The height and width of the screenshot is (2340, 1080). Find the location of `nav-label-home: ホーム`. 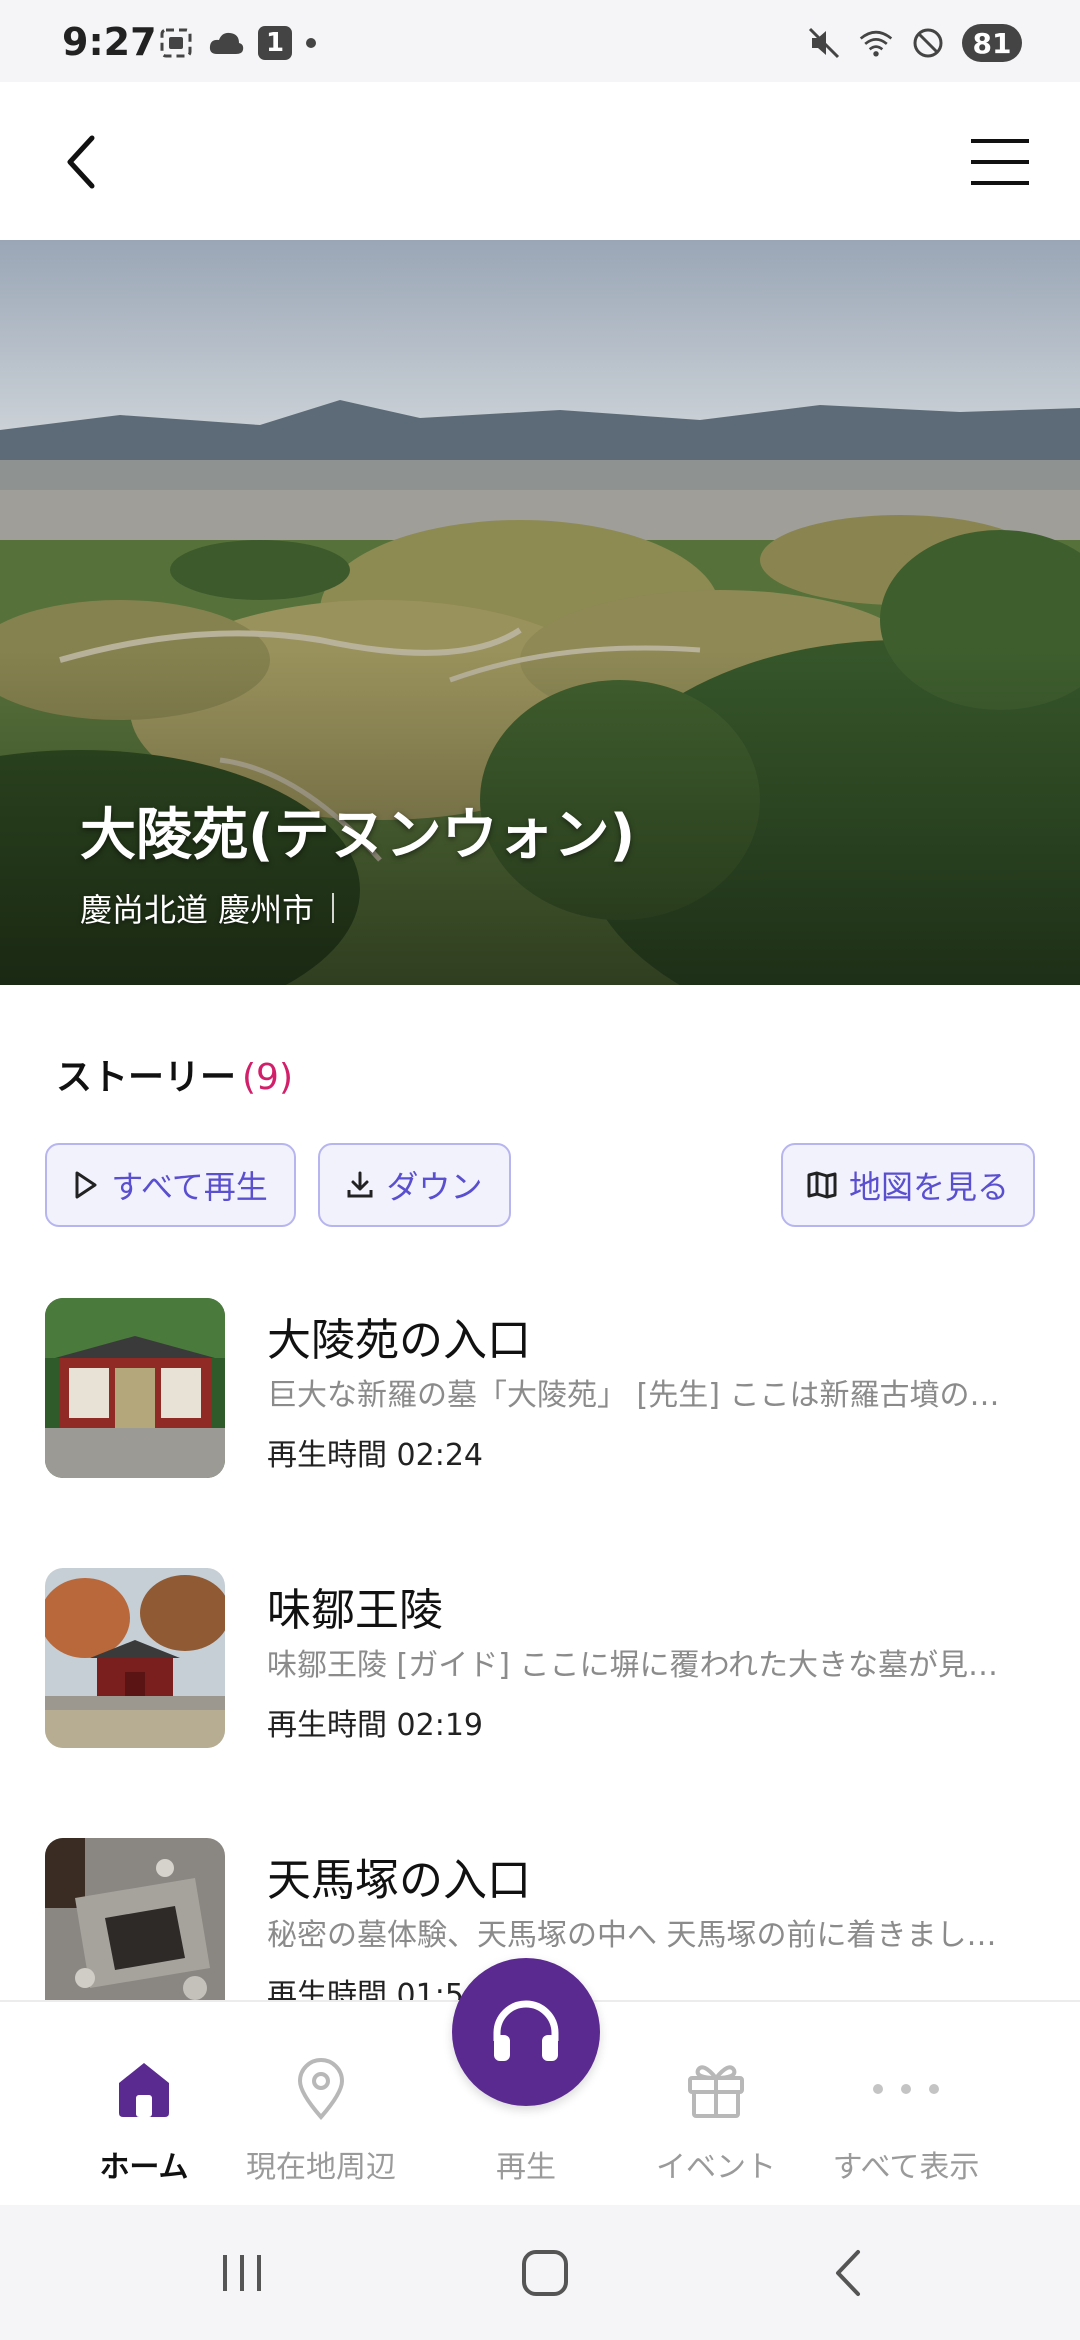

nav-label-home: ホーム is located at coordinates (144, 2167).